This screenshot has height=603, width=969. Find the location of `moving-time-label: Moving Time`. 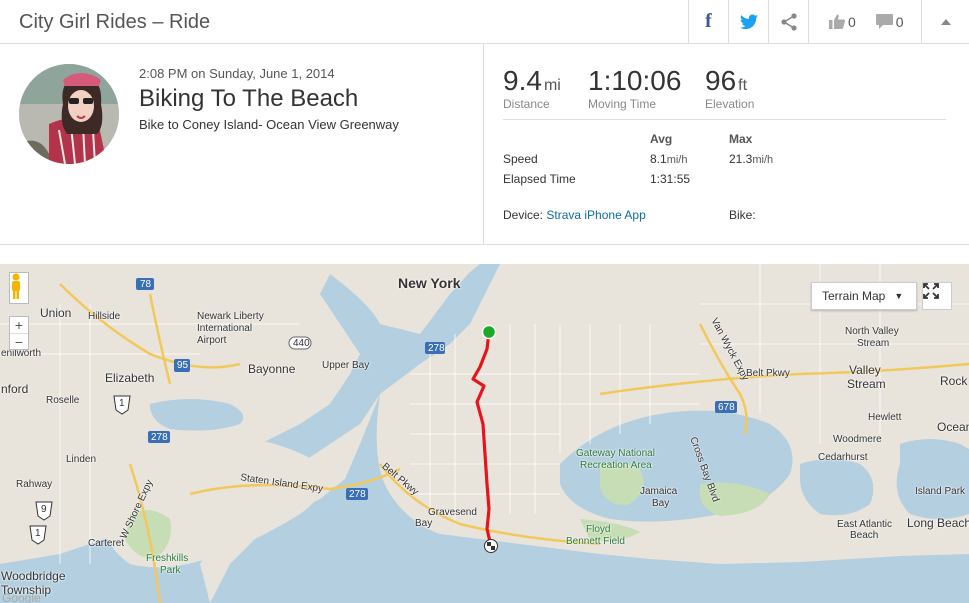

moving-time-label: Moving Time is located at coordinates (622, 104).